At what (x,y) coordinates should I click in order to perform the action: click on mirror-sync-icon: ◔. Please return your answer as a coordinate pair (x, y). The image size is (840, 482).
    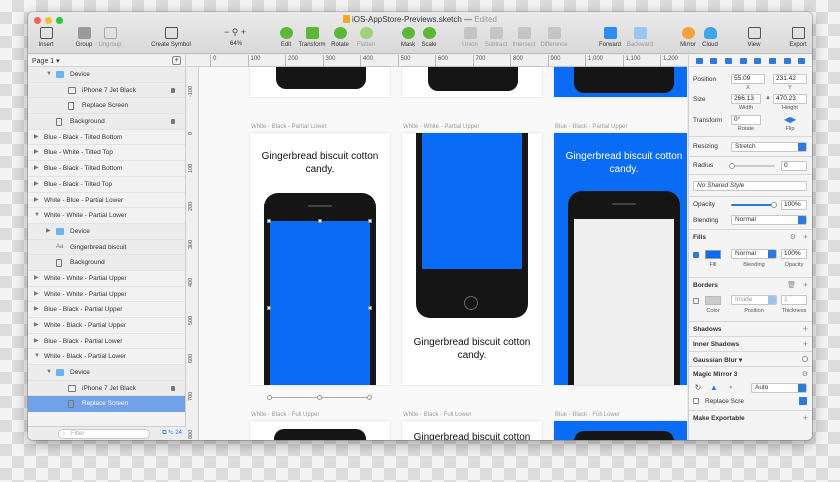
    Looking at the image, I should click on (730, 387).